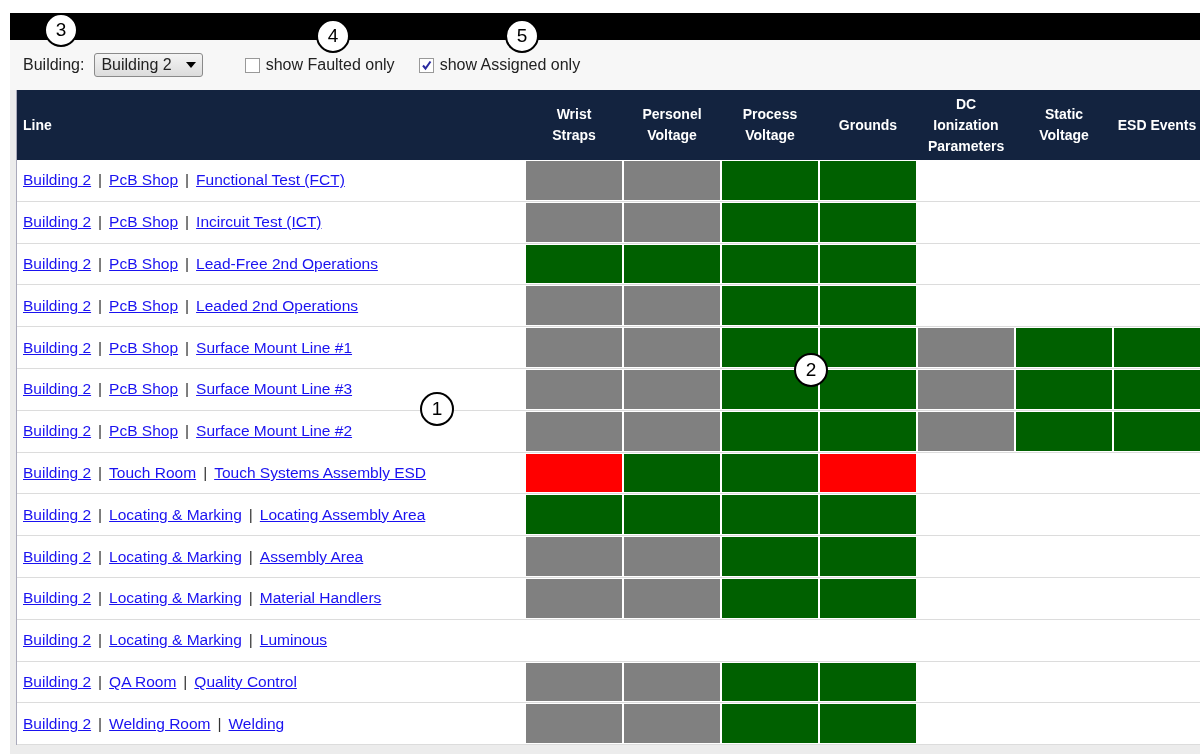  I want to click on line-link: Incircuit Test (ICT), so click(259, 222).